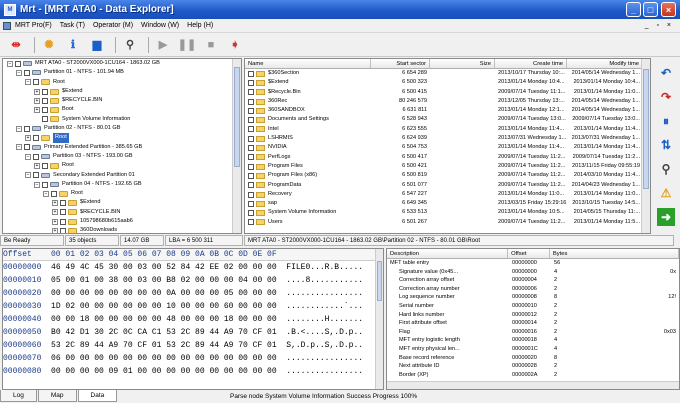  Describe the element at coordinates (666, 193) in the screenshot. I see `warning-icon: ⚠` at that location.